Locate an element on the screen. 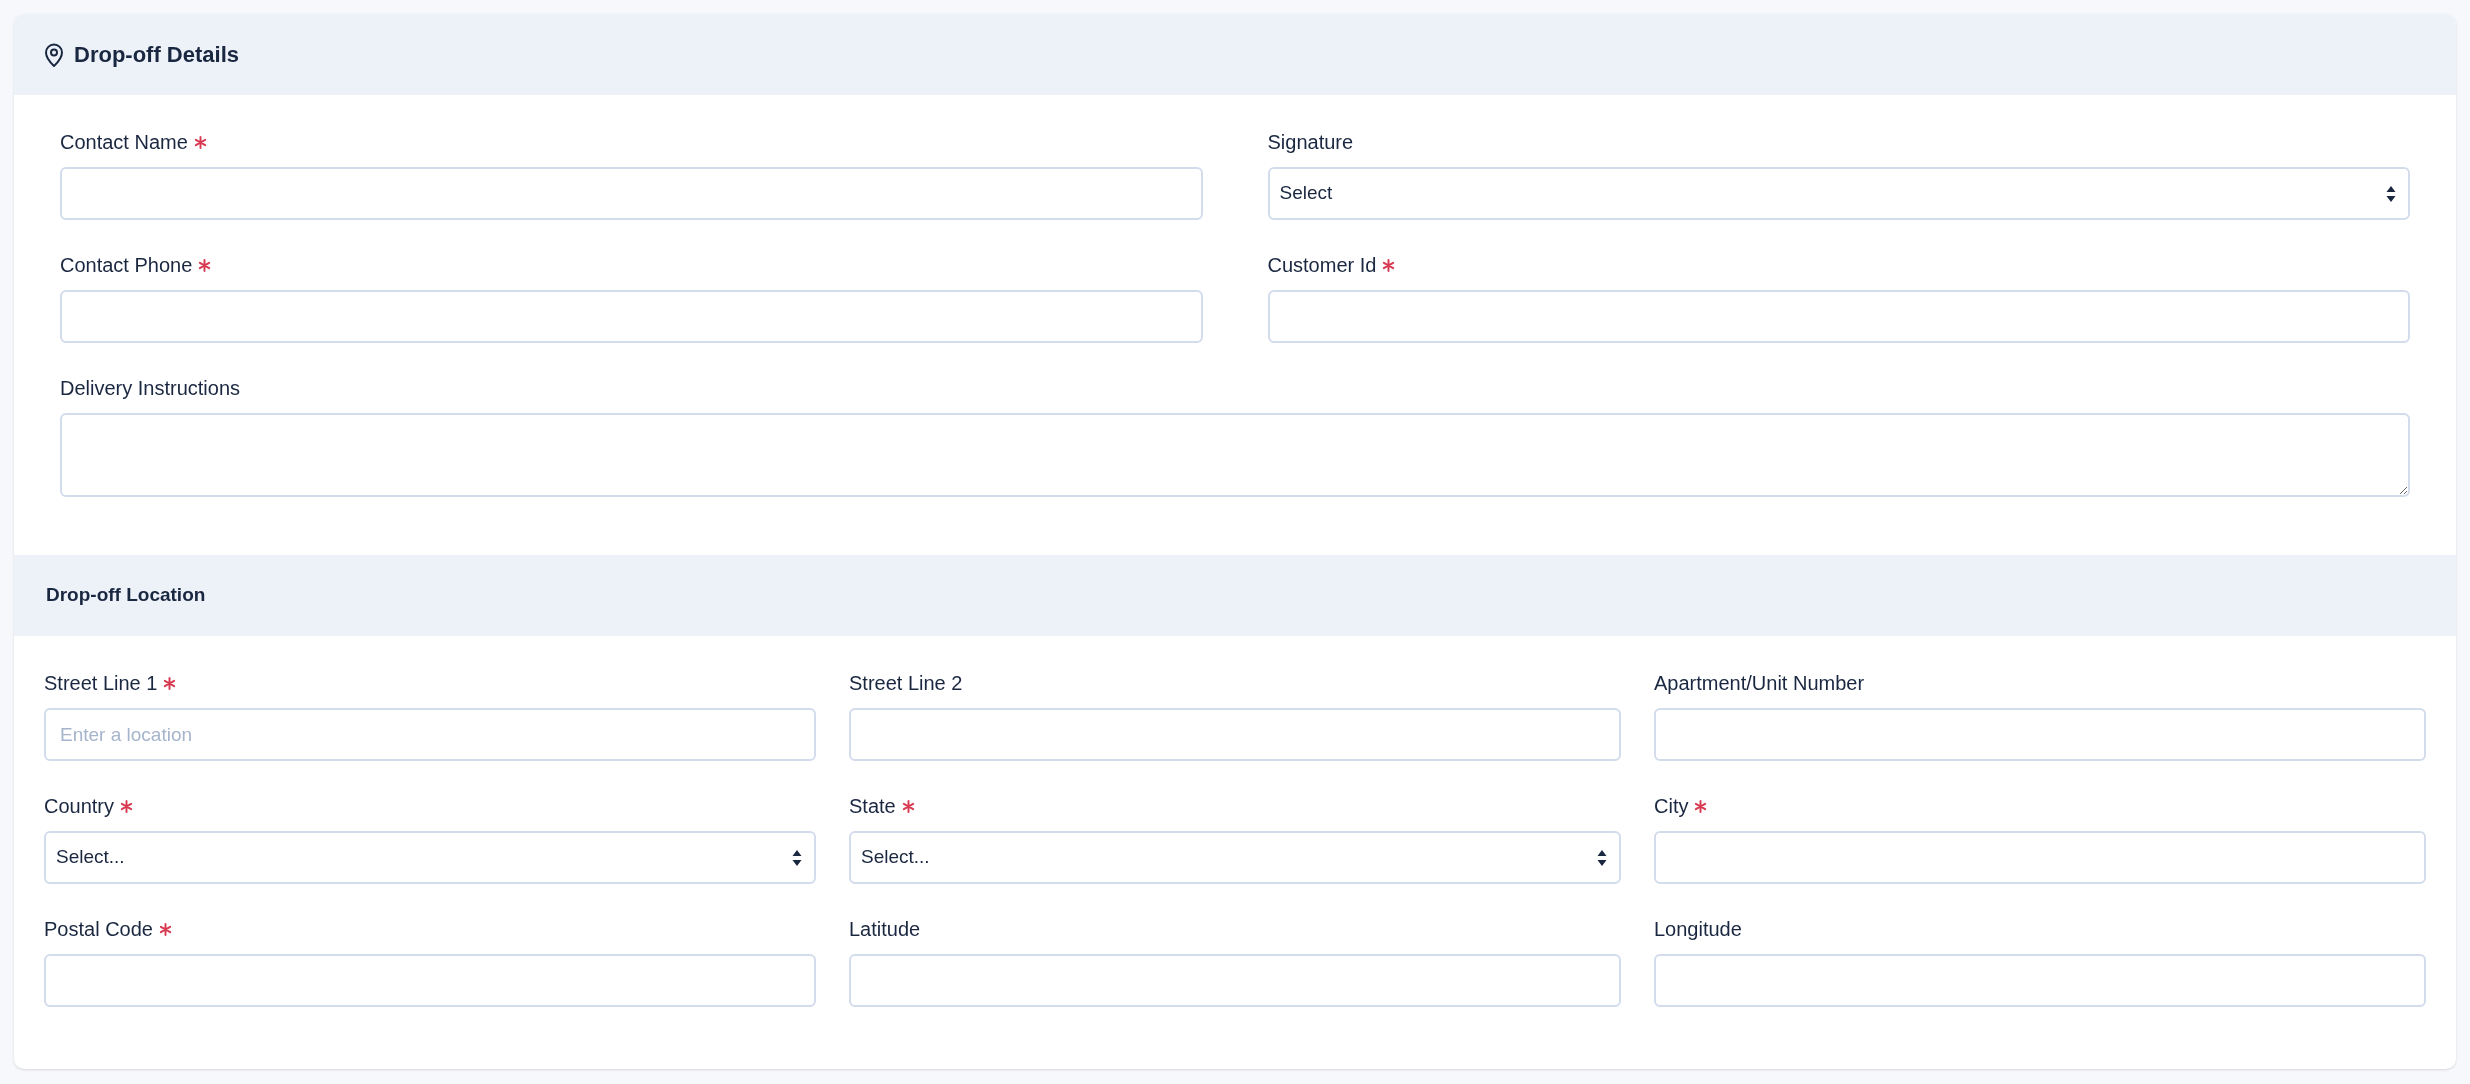  field-label: Street Line 2 is located at coordinates (906, 683).